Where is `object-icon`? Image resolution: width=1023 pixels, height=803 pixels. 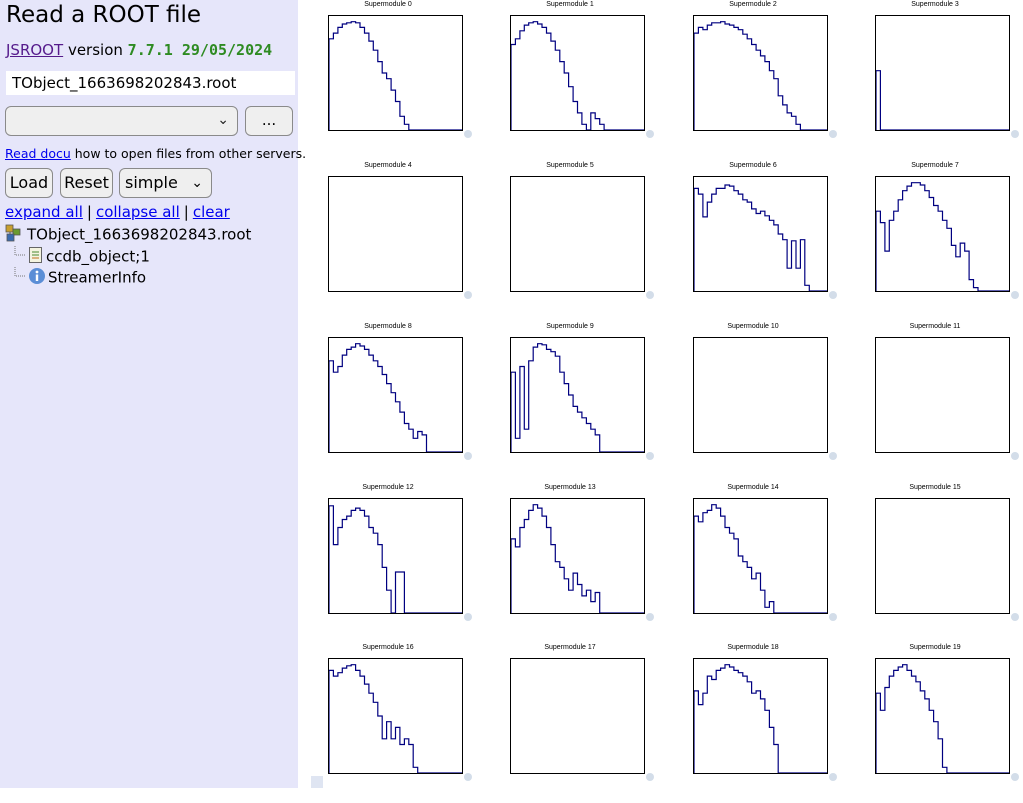 object-icon is located at coordinates (36, 257).